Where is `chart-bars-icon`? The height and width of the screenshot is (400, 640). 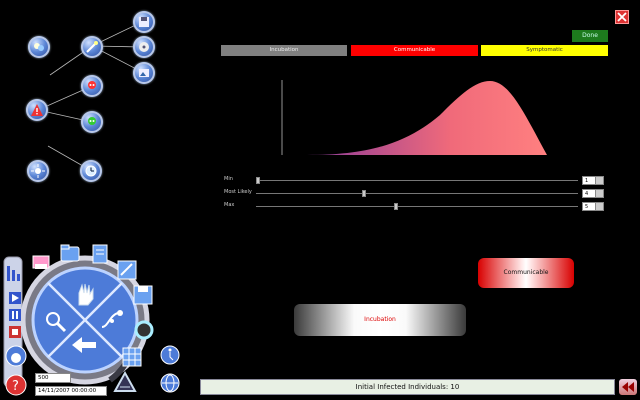 chart-bars-icon is located at coordinates (14, 272).